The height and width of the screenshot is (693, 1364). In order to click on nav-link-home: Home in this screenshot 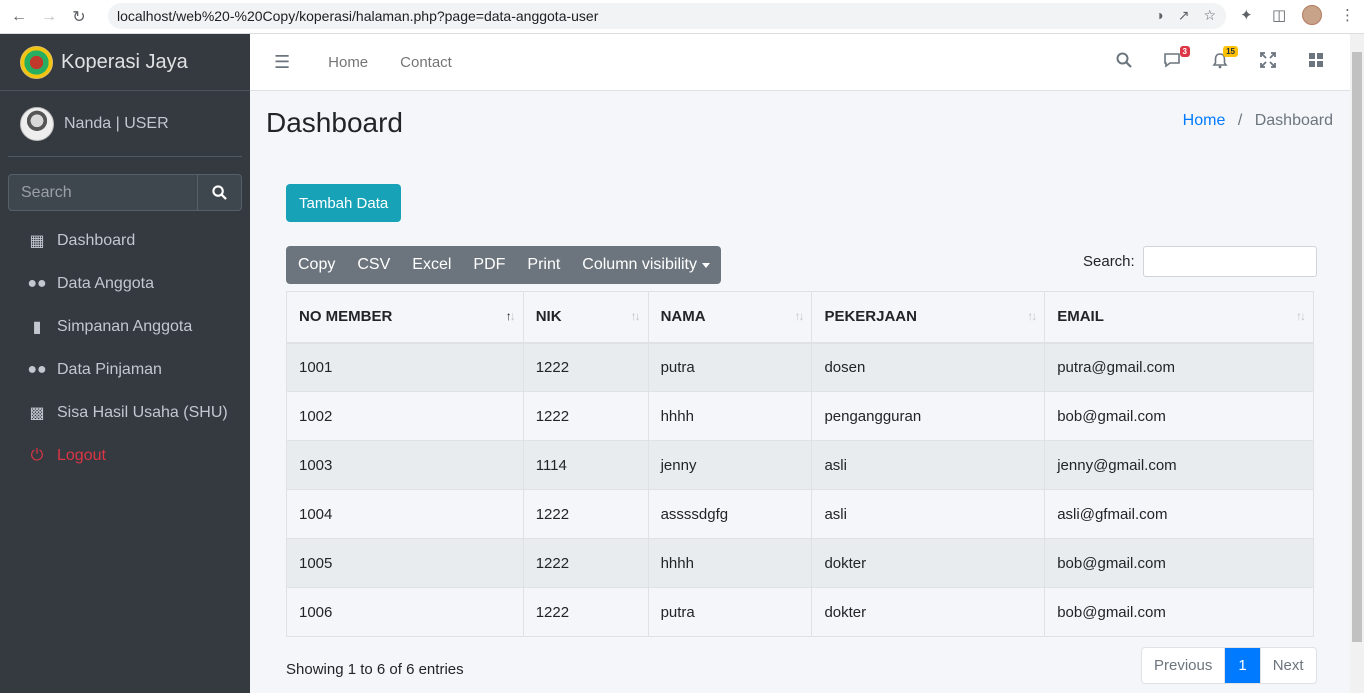, I will do `click(348, 62)`.